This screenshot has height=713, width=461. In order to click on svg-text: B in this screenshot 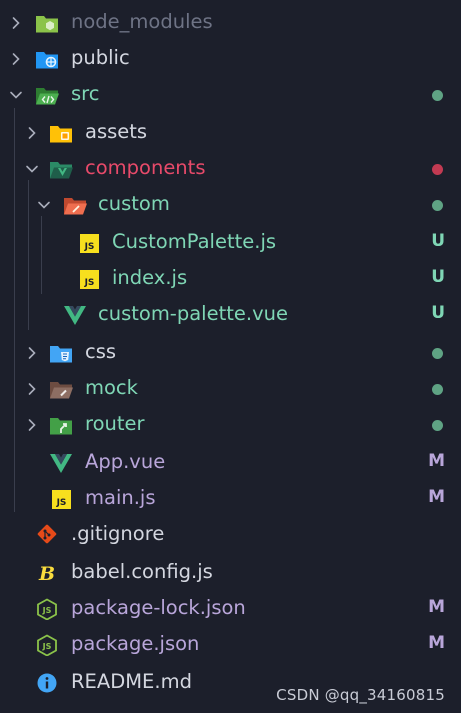, I will do `click(46, 573)`.